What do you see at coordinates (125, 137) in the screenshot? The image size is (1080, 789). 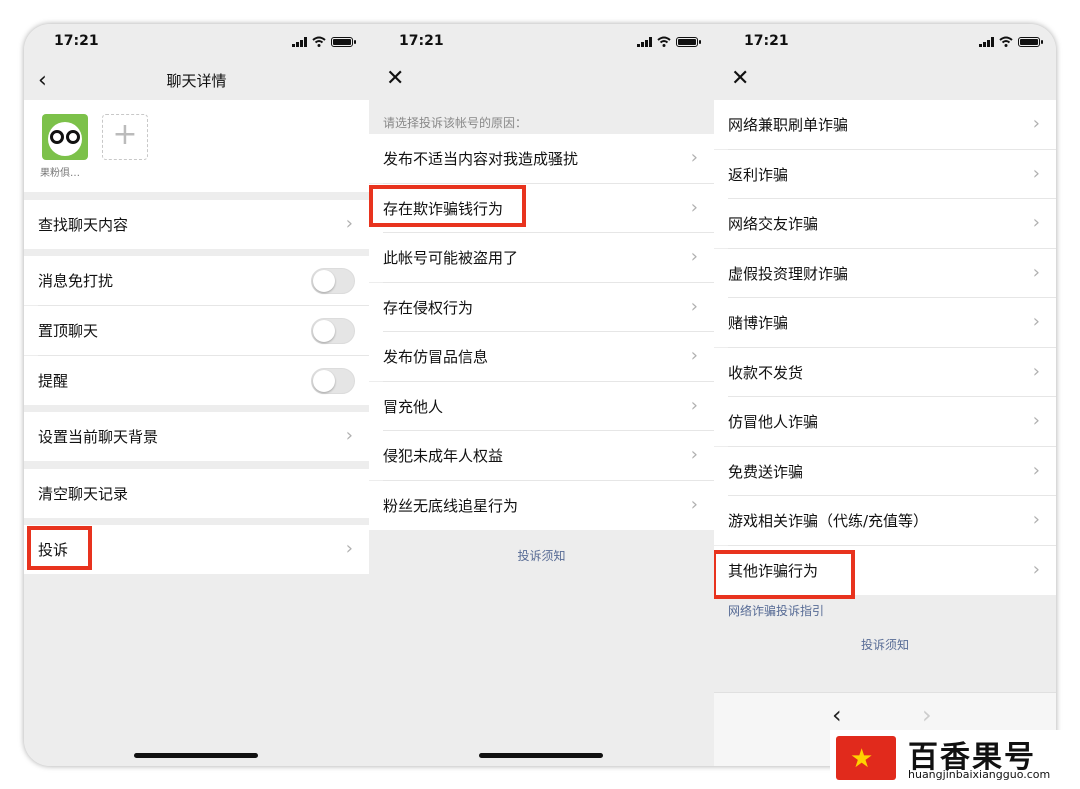 I see `add-member-button: +` at bounding box center [125, 137].